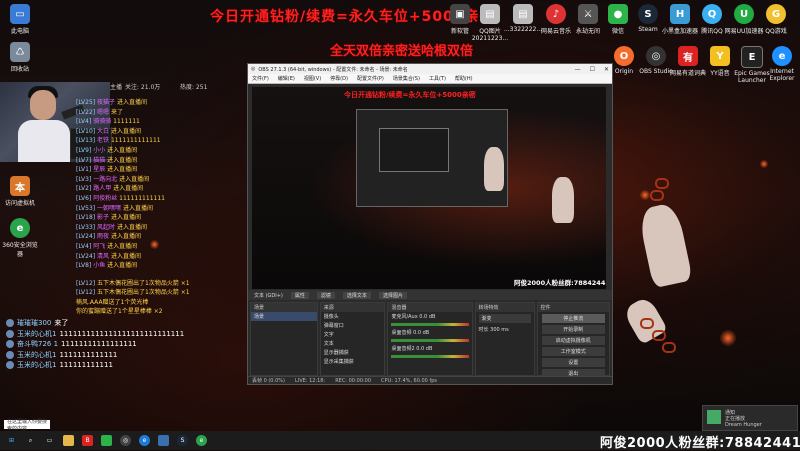 This screenshot has height=451, width=800. Describe the element at coordinates (414, 150) in the screenshot. I see `nested-obs-preview-inner` at that location.